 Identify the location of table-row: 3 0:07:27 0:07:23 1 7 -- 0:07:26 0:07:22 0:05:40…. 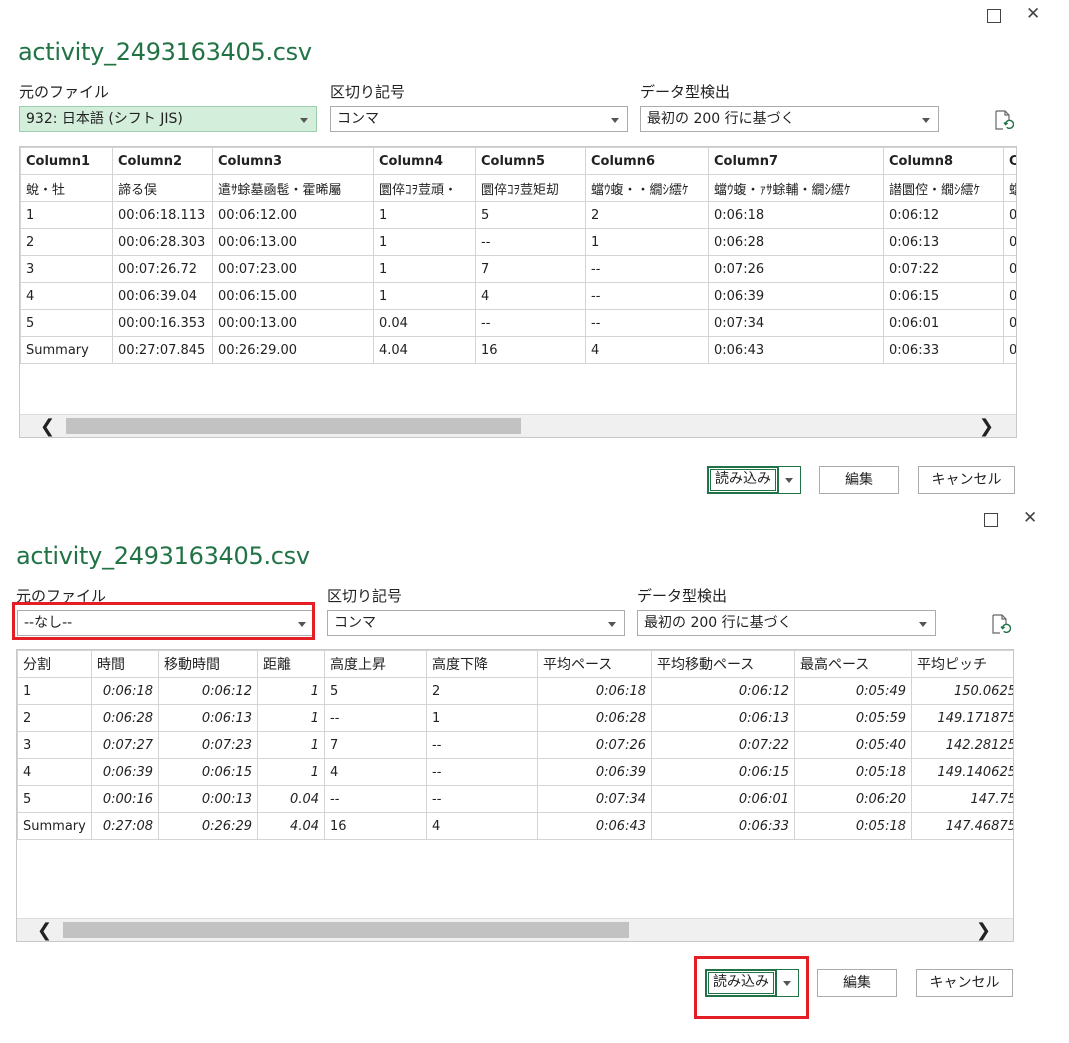
(515, 745).